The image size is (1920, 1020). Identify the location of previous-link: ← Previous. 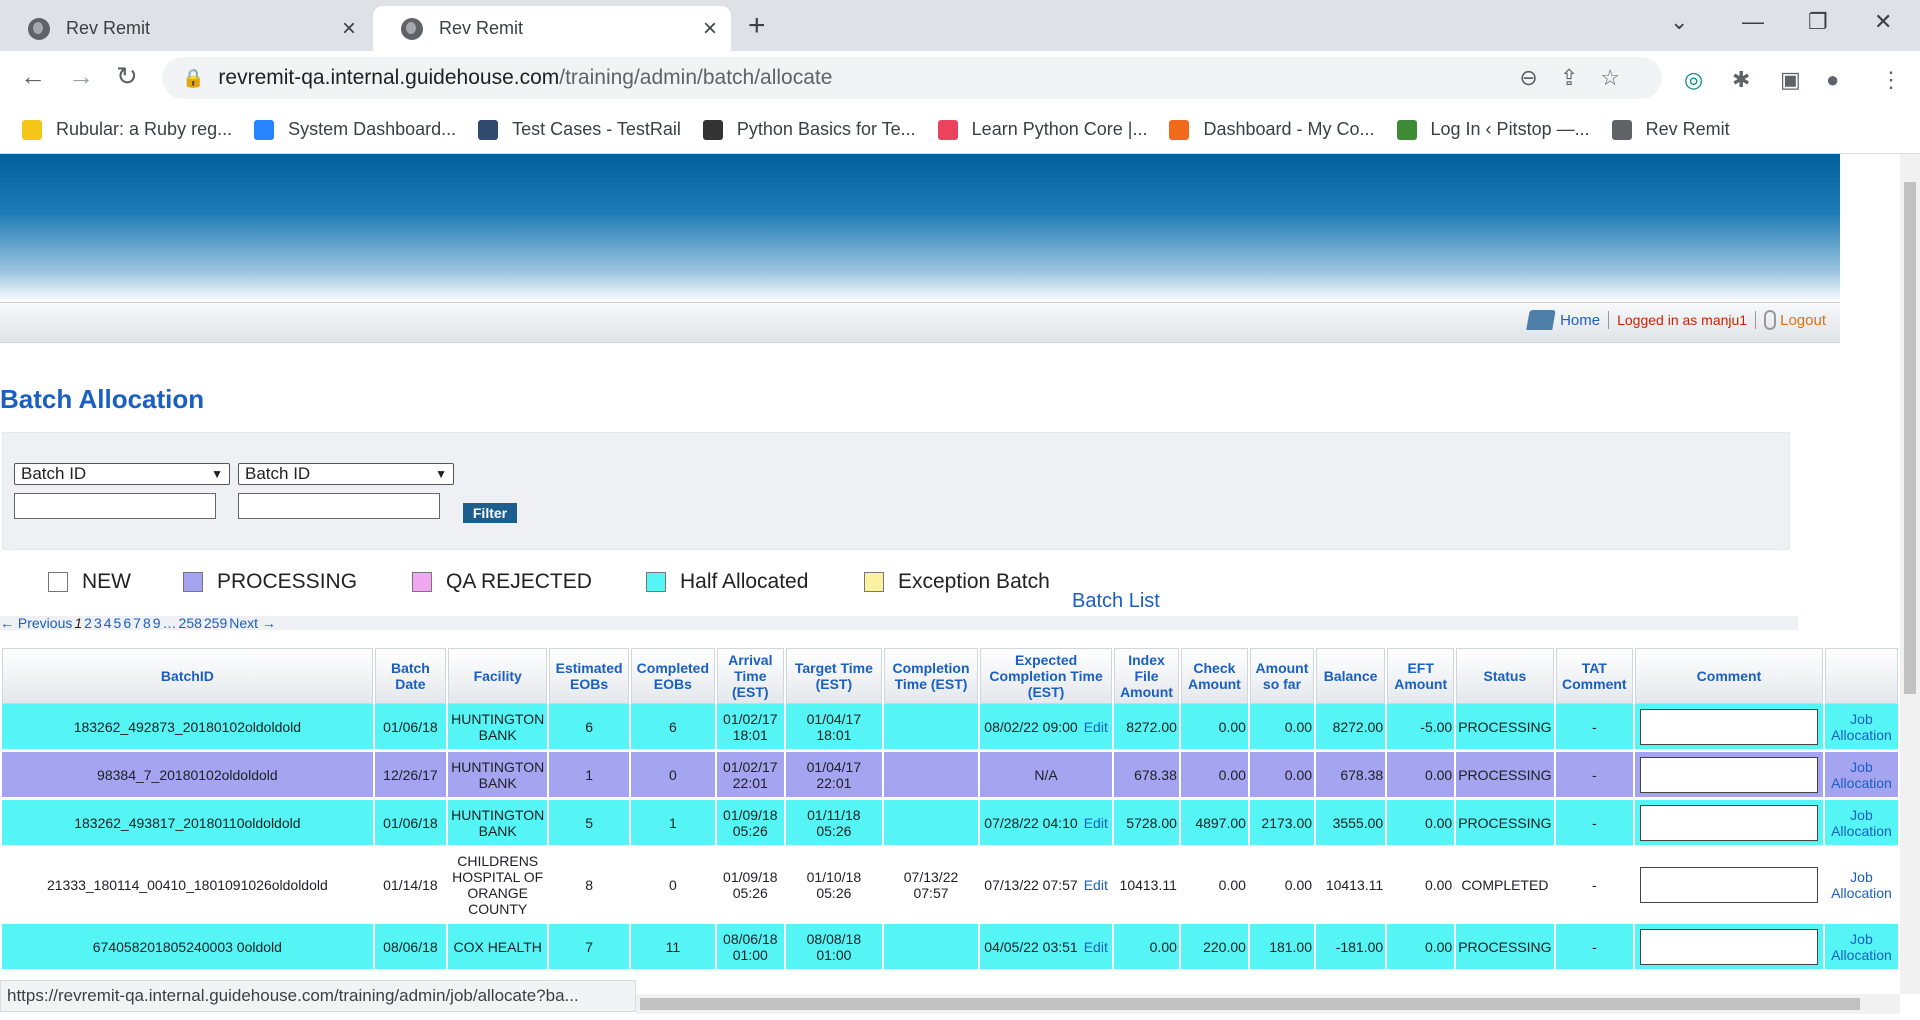
(36, 623).